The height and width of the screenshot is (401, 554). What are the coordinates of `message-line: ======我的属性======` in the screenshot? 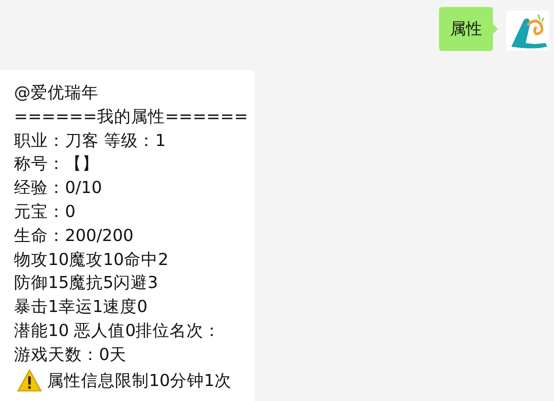 It's located at (131, 117).